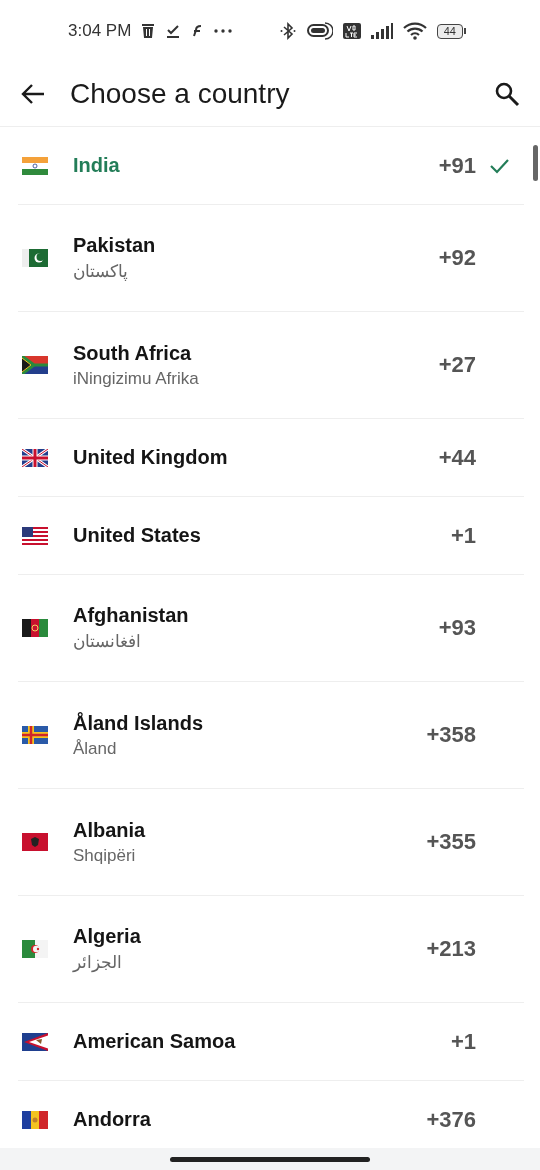 The image size is (540, 1170). What do you see at coordinates (456, 457) in the screenshot?
I see `dial-code: +44` at bounding box center [456, 457].